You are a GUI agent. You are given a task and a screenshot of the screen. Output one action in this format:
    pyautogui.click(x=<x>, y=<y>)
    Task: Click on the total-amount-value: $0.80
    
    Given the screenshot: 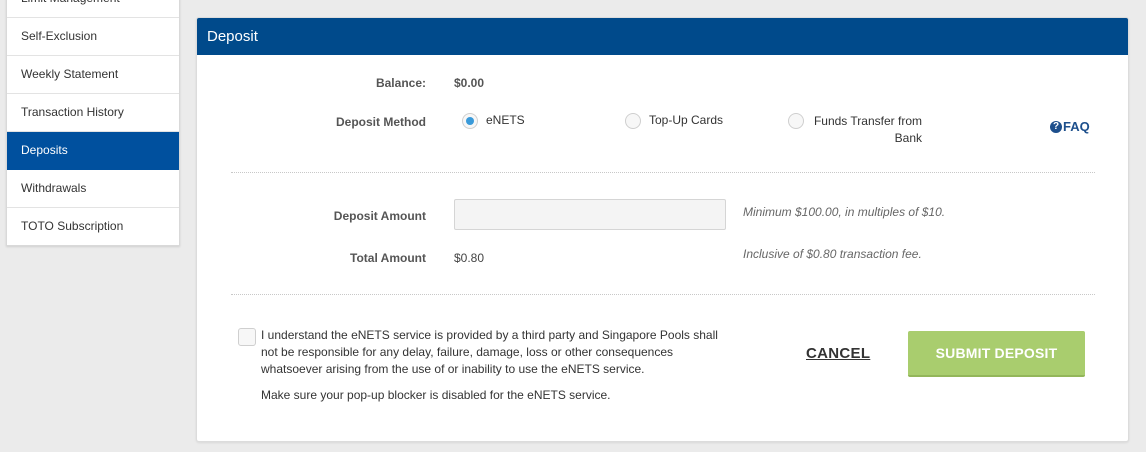 What is the action you would take?
    pyautogui.click(x=469, y=258)
    